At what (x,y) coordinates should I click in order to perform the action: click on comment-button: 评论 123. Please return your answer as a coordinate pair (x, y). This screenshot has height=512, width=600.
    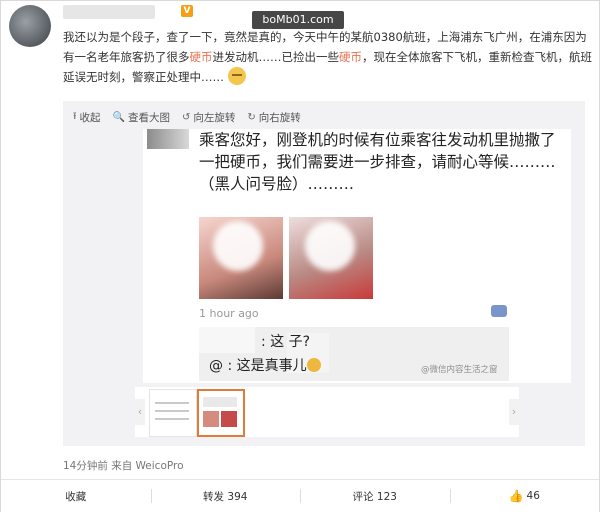
    Looking at the image, I should click on (375, 496).